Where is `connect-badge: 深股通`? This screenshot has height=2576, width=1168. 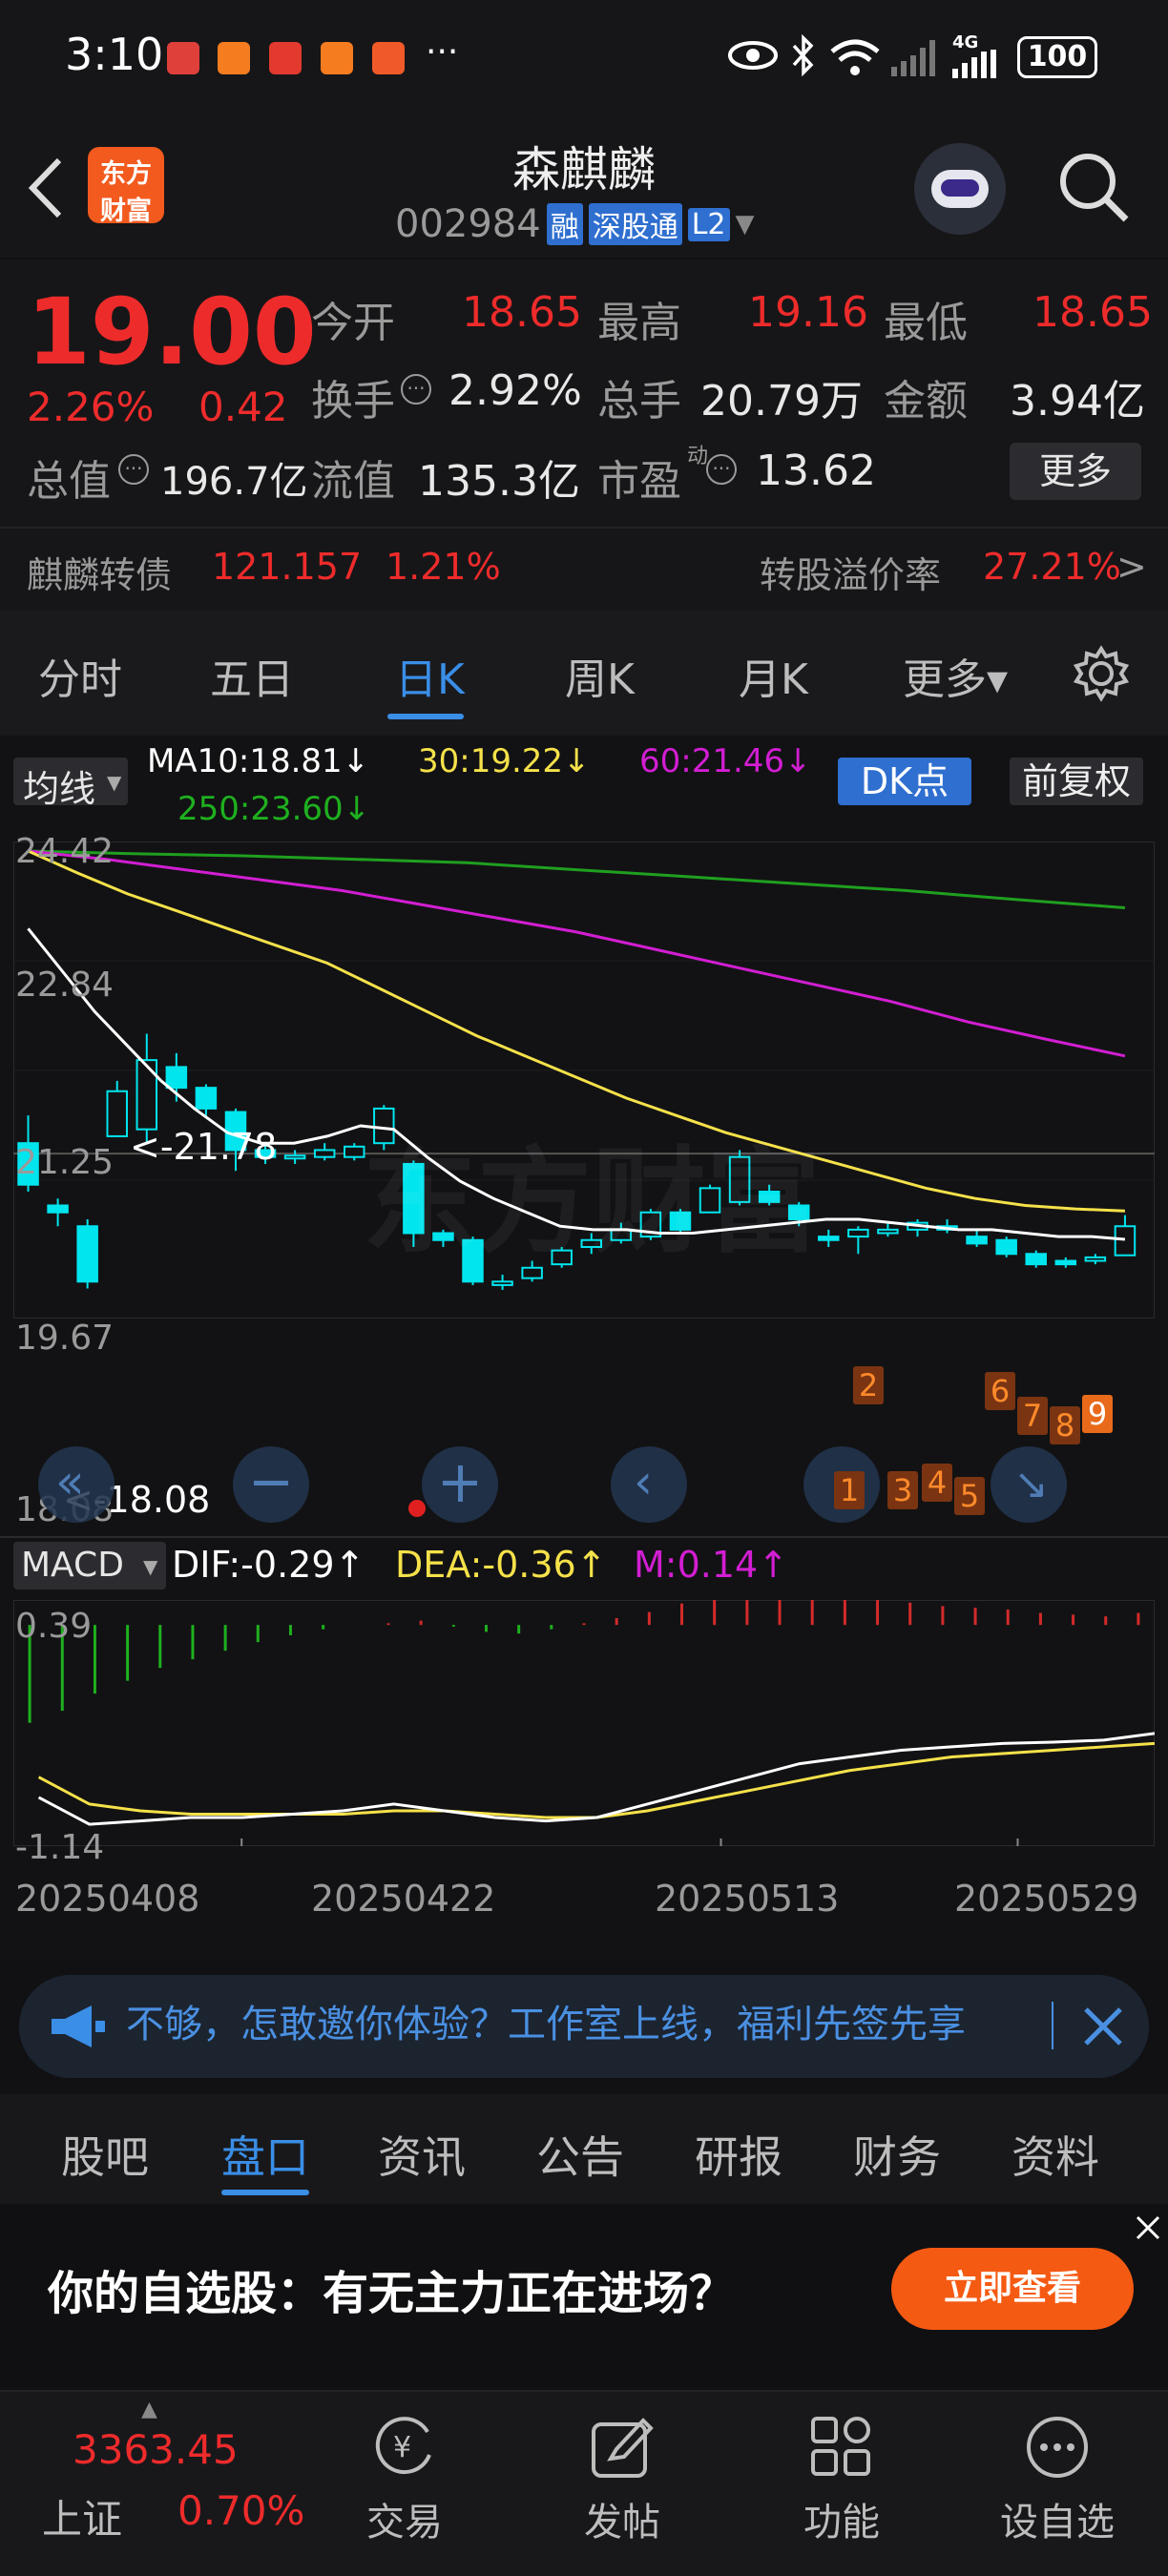 connect-badge: 深股通 is located at coordinates (635, 224).